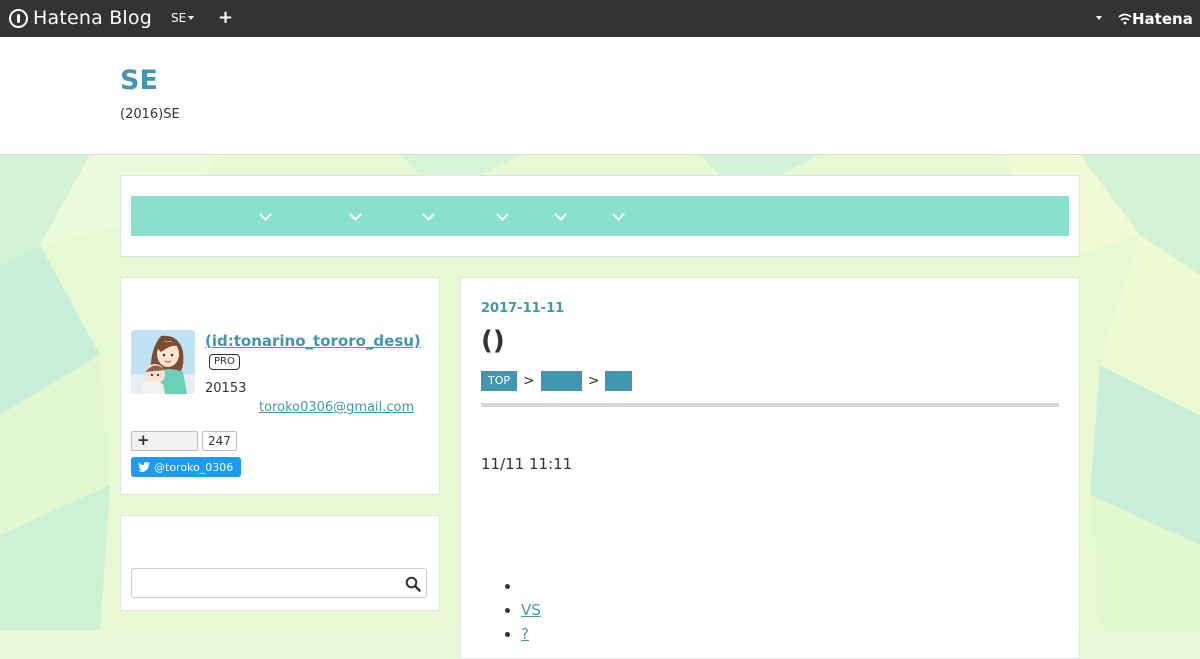  I want to click on hatena-blog-logo: Hatena Blog, so click(80, 18).